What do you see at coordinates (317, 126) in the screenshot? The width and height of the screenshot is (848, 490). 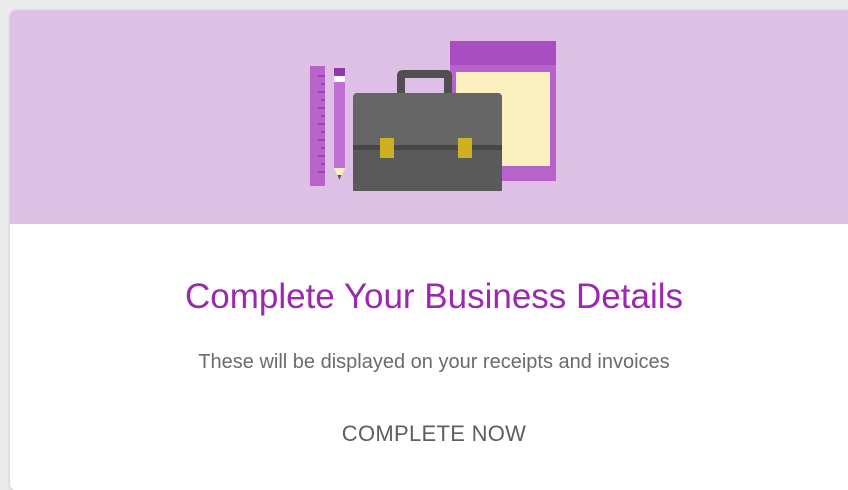 I see `ruler-icon` at bounding box center [317, 126].